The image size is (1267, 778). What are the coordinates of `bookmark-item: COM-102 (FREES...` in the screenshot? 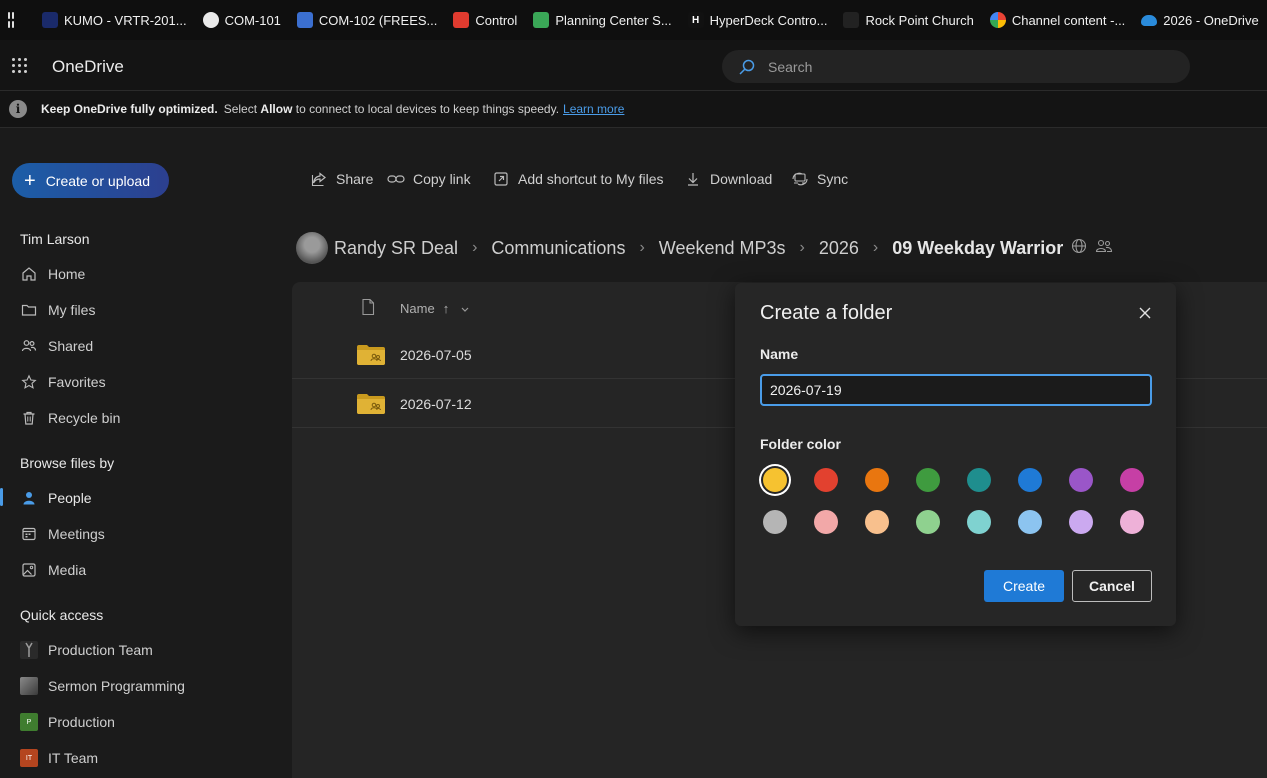 It's located at (367, 20).